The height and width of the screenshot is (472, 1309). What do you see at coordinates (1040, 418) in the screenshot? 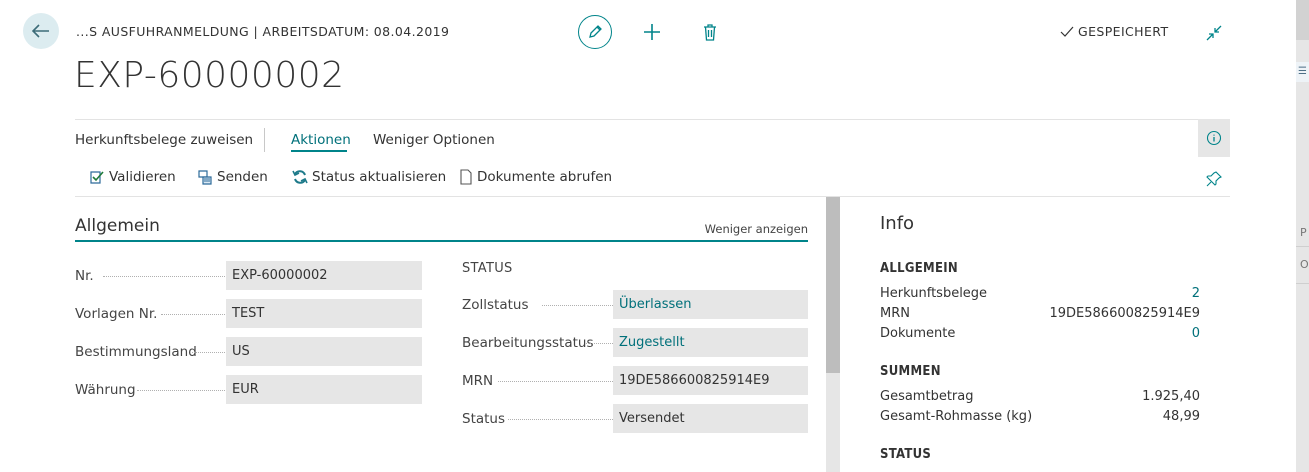
I see `factbox-row-gross-mass: Gesamt-Rohmasse (kg) 48,99` at bounding box center [1040, 418].